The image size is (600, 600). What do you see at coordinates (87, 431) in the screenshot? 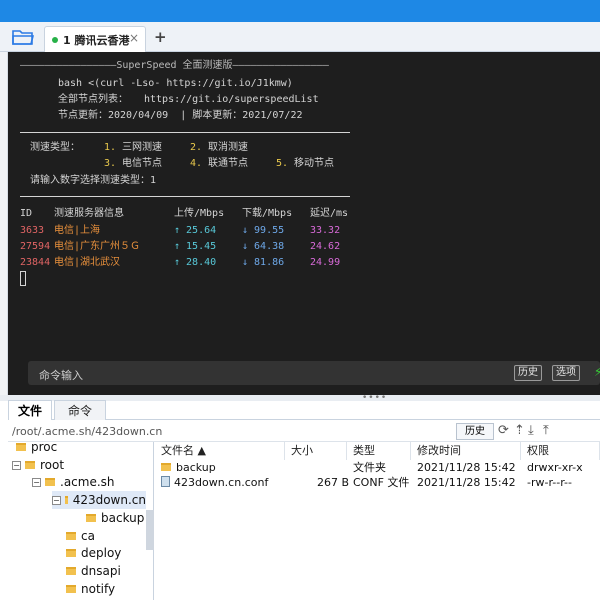
I see `path-input: /root/.acme.sh/423down.cn` at bounding box center [87, 431].